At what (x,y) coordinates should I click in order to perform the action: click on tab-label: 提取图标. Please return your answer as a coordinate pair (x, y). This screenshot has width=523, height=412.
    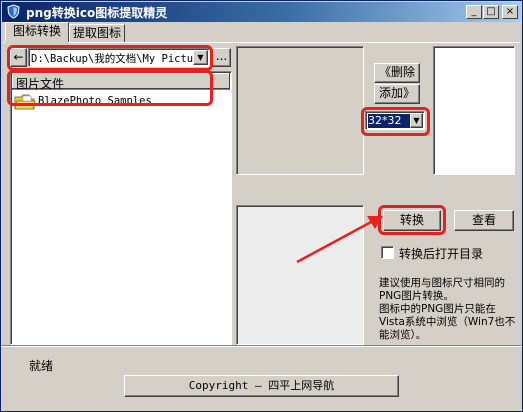
    Looking at the image, I should click on (96, 33).